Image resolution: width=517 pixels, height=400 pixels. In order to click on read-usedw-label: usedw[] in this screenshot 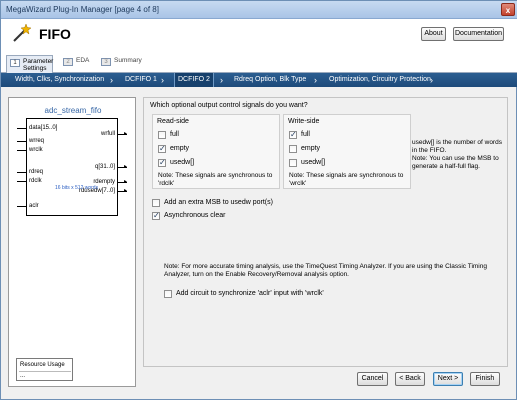, I will do `click(182, 162)`.